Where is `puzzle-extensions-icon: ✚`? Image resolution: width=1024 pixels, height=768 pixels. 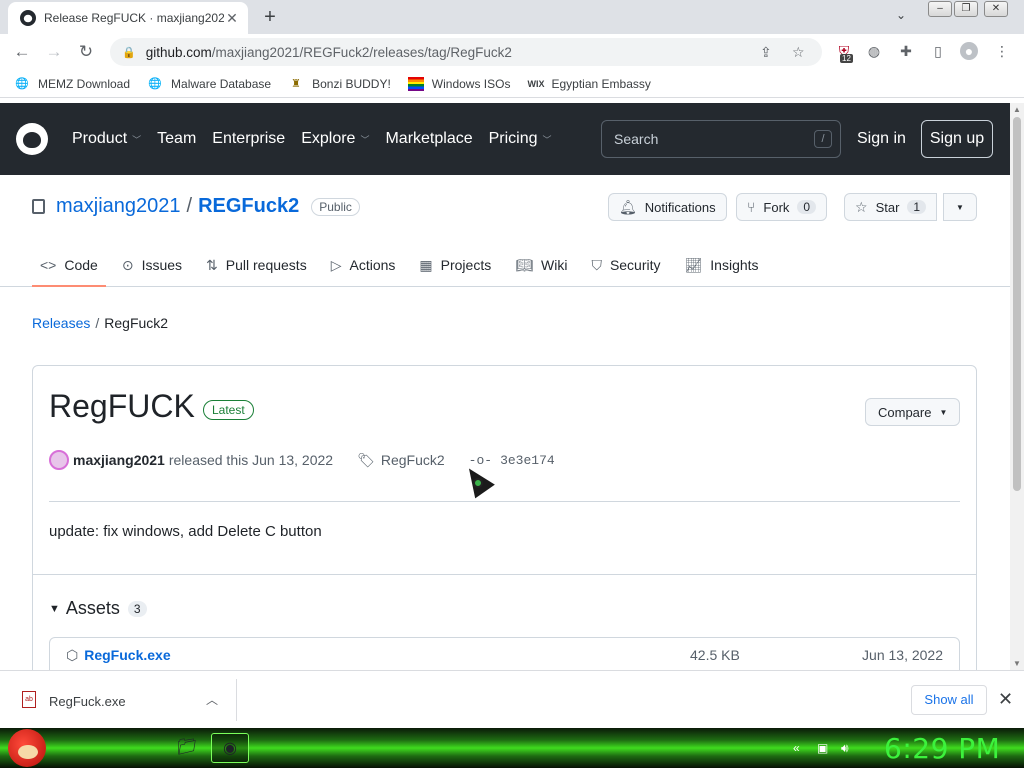 puzzle-extensions-icon: ✚ is located at coordinates (906, 51).